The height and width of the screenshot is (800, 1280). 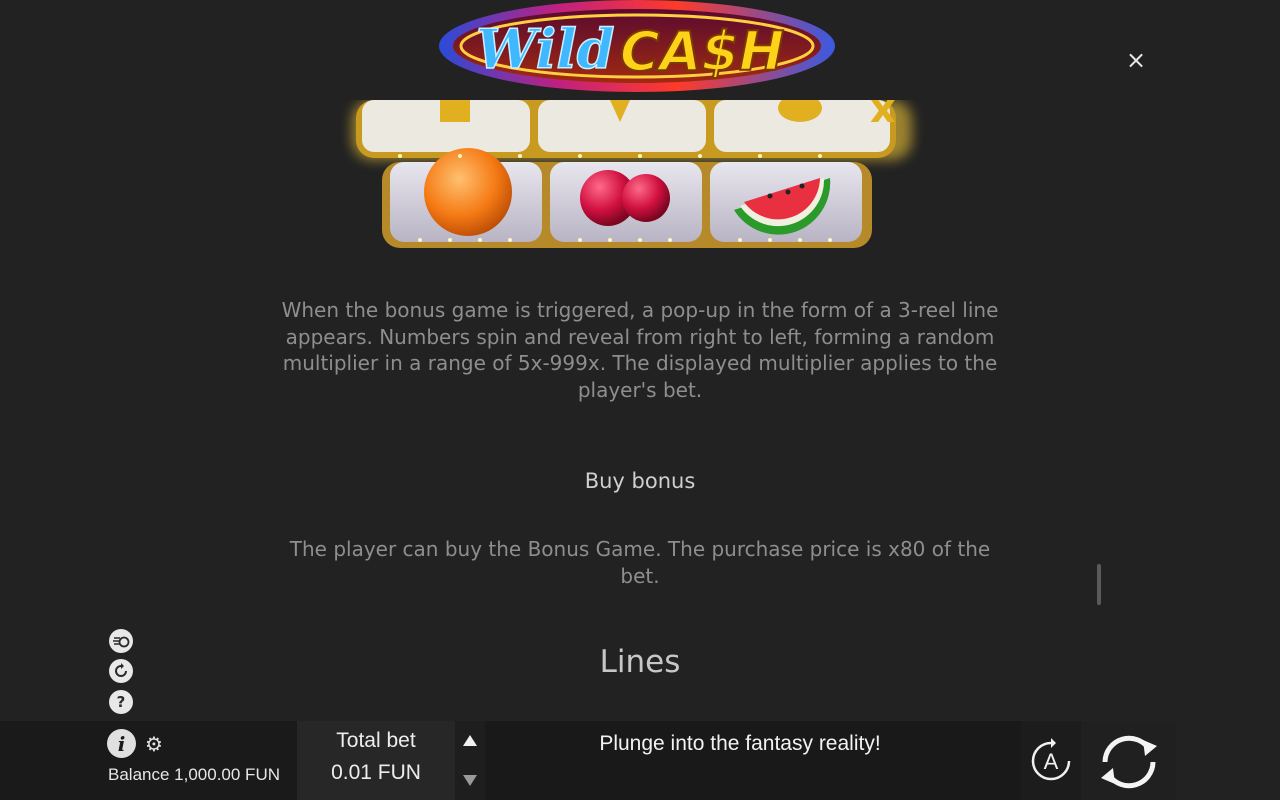 What do you see at coordinates (625, 198) in the screenshot?
I see `cherries-symbol` at bounding box center [625, 198].